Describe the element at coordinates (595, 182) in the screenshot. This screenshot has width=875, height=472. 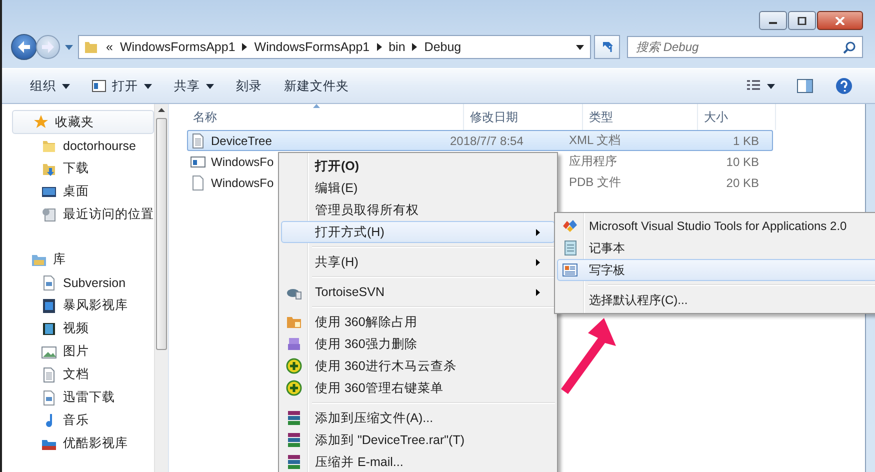
I see `file-type: PDB 文件` at that location.